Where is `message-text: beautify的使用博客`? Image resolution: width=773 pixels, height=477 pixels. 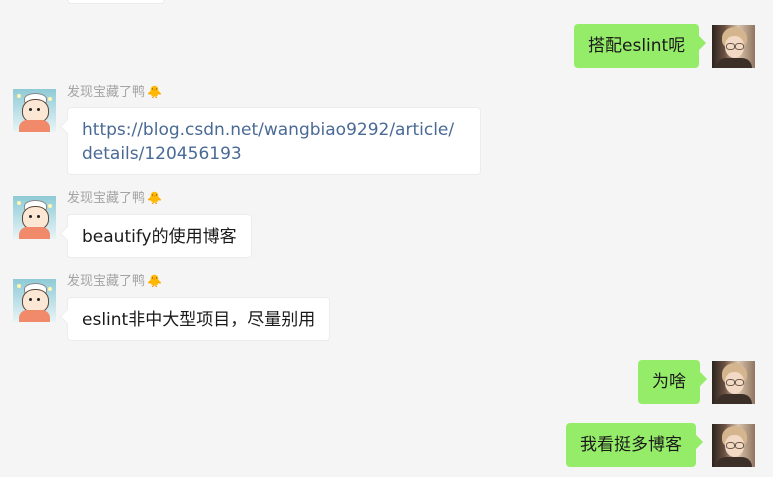
message-text: beautify的使用博客 is located at coordinates (159, 237).